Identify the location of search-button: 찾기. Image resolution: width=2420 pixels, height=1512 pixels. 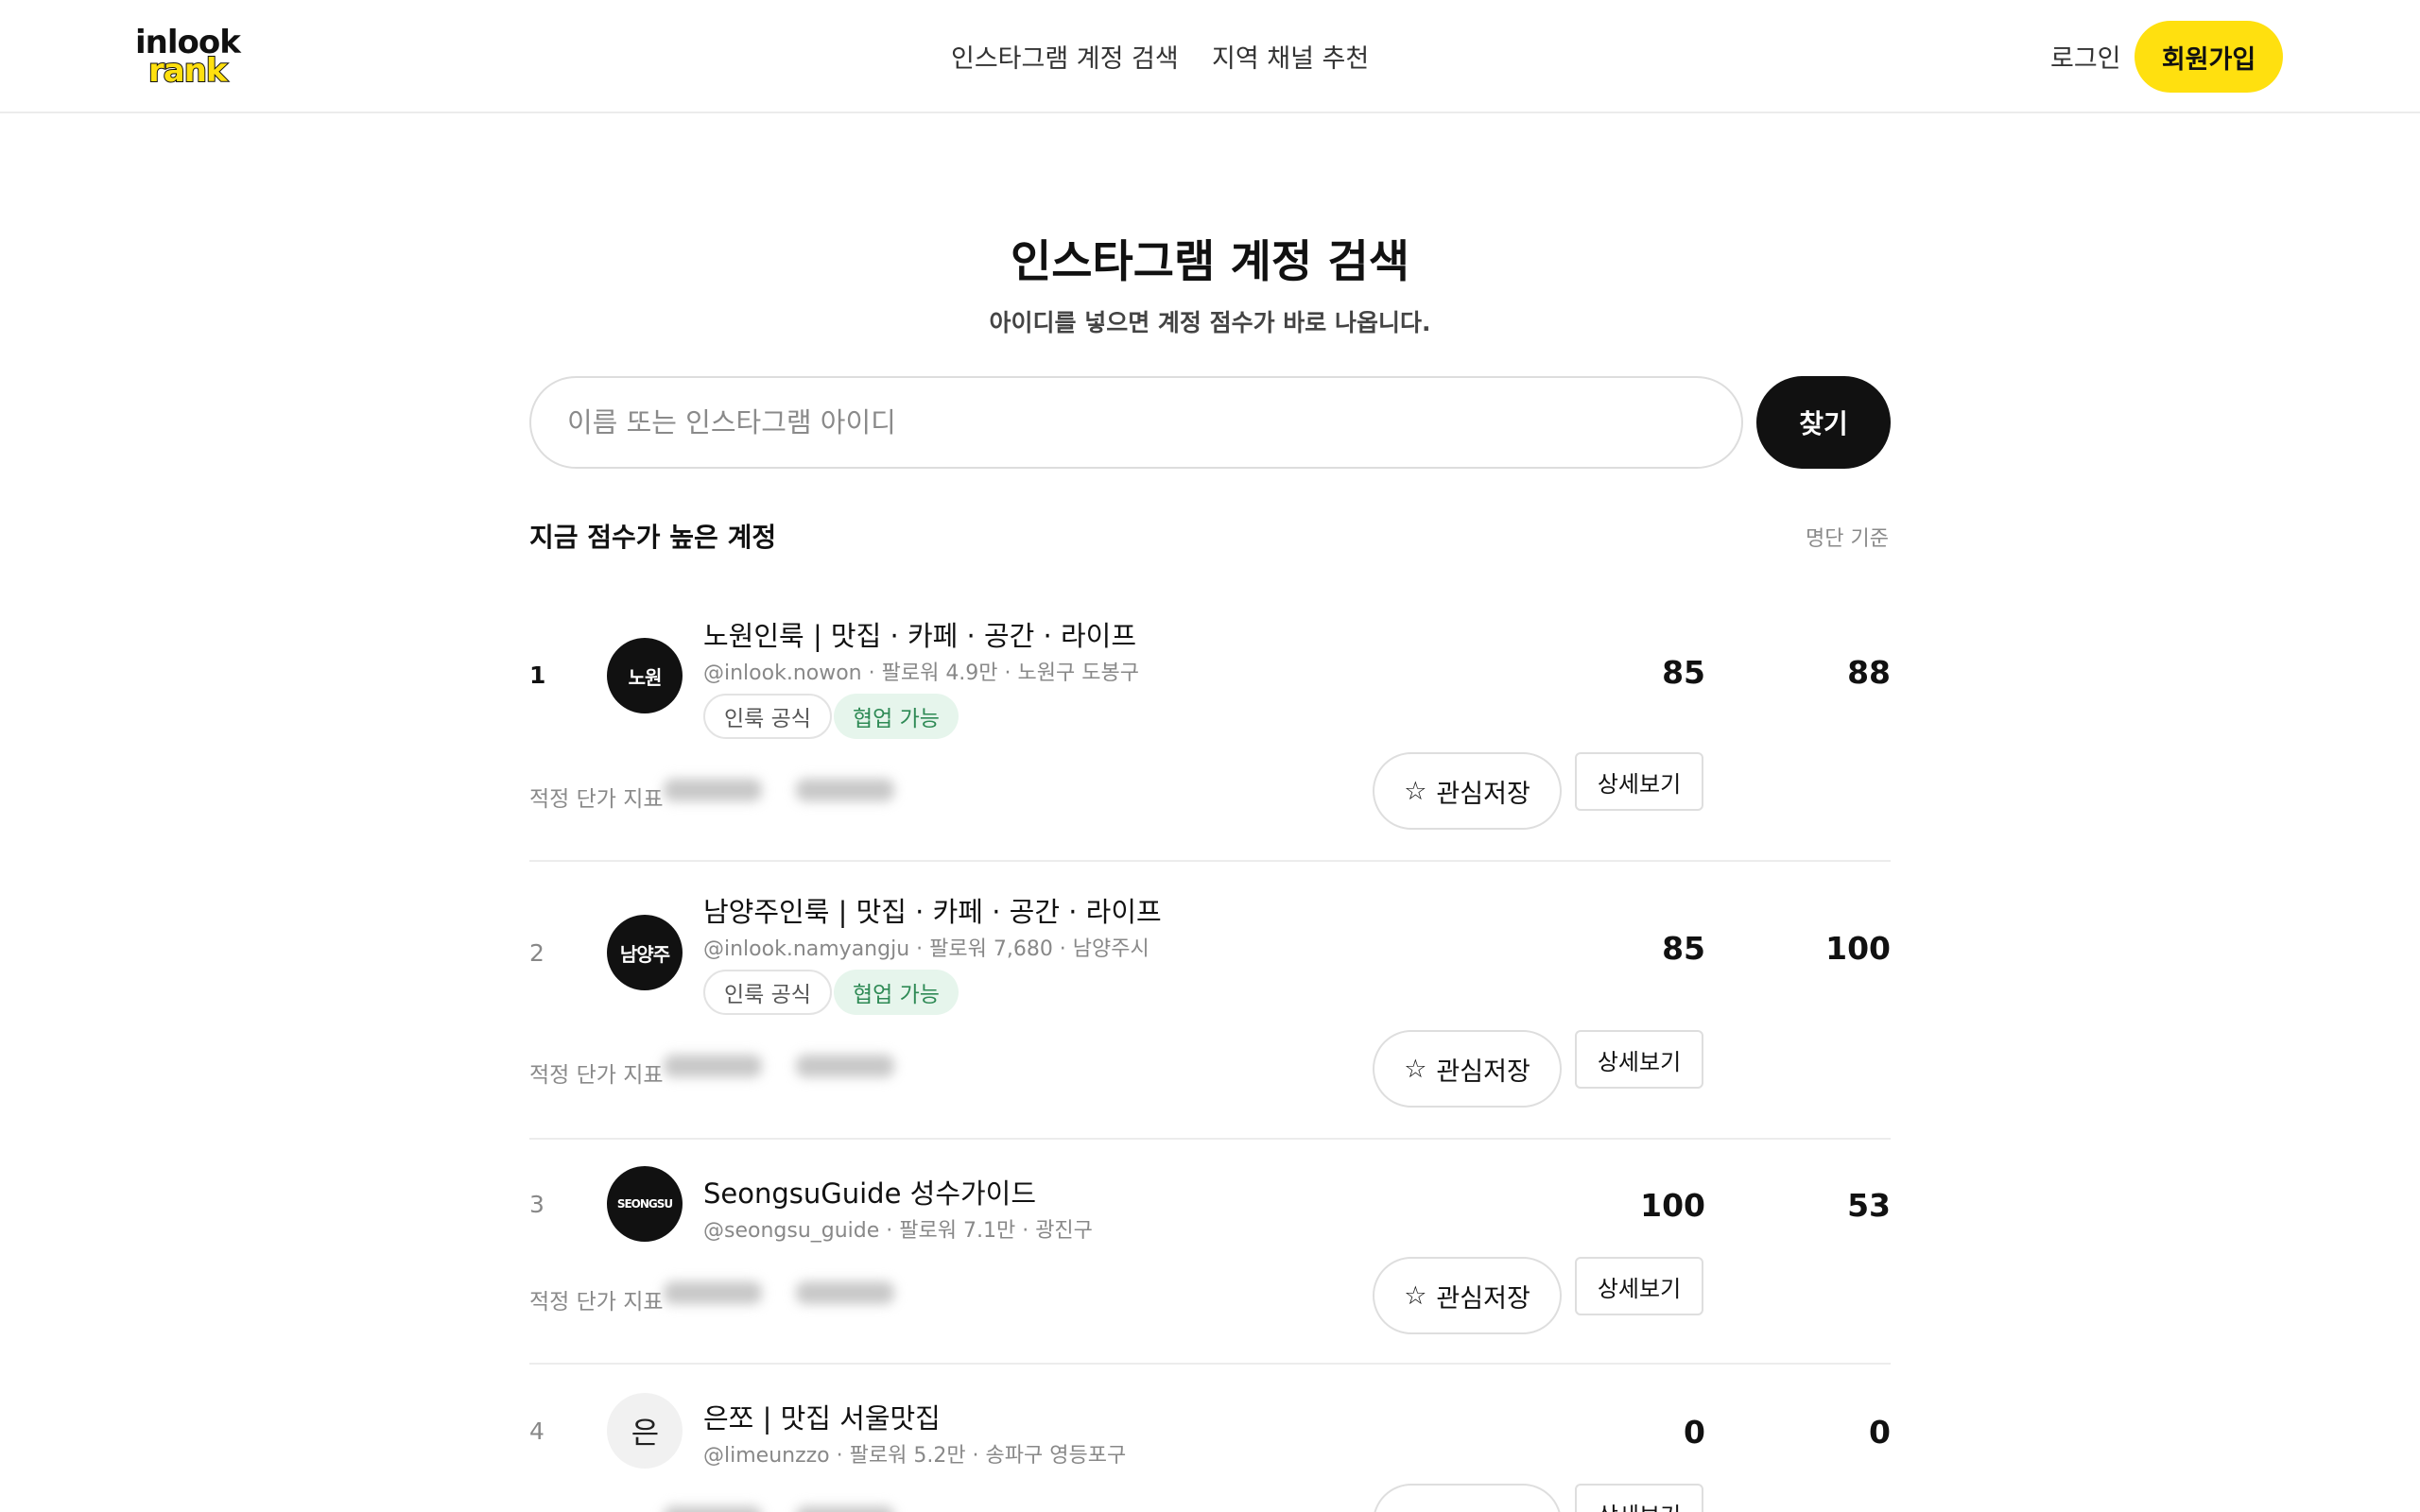
(1823, 422).